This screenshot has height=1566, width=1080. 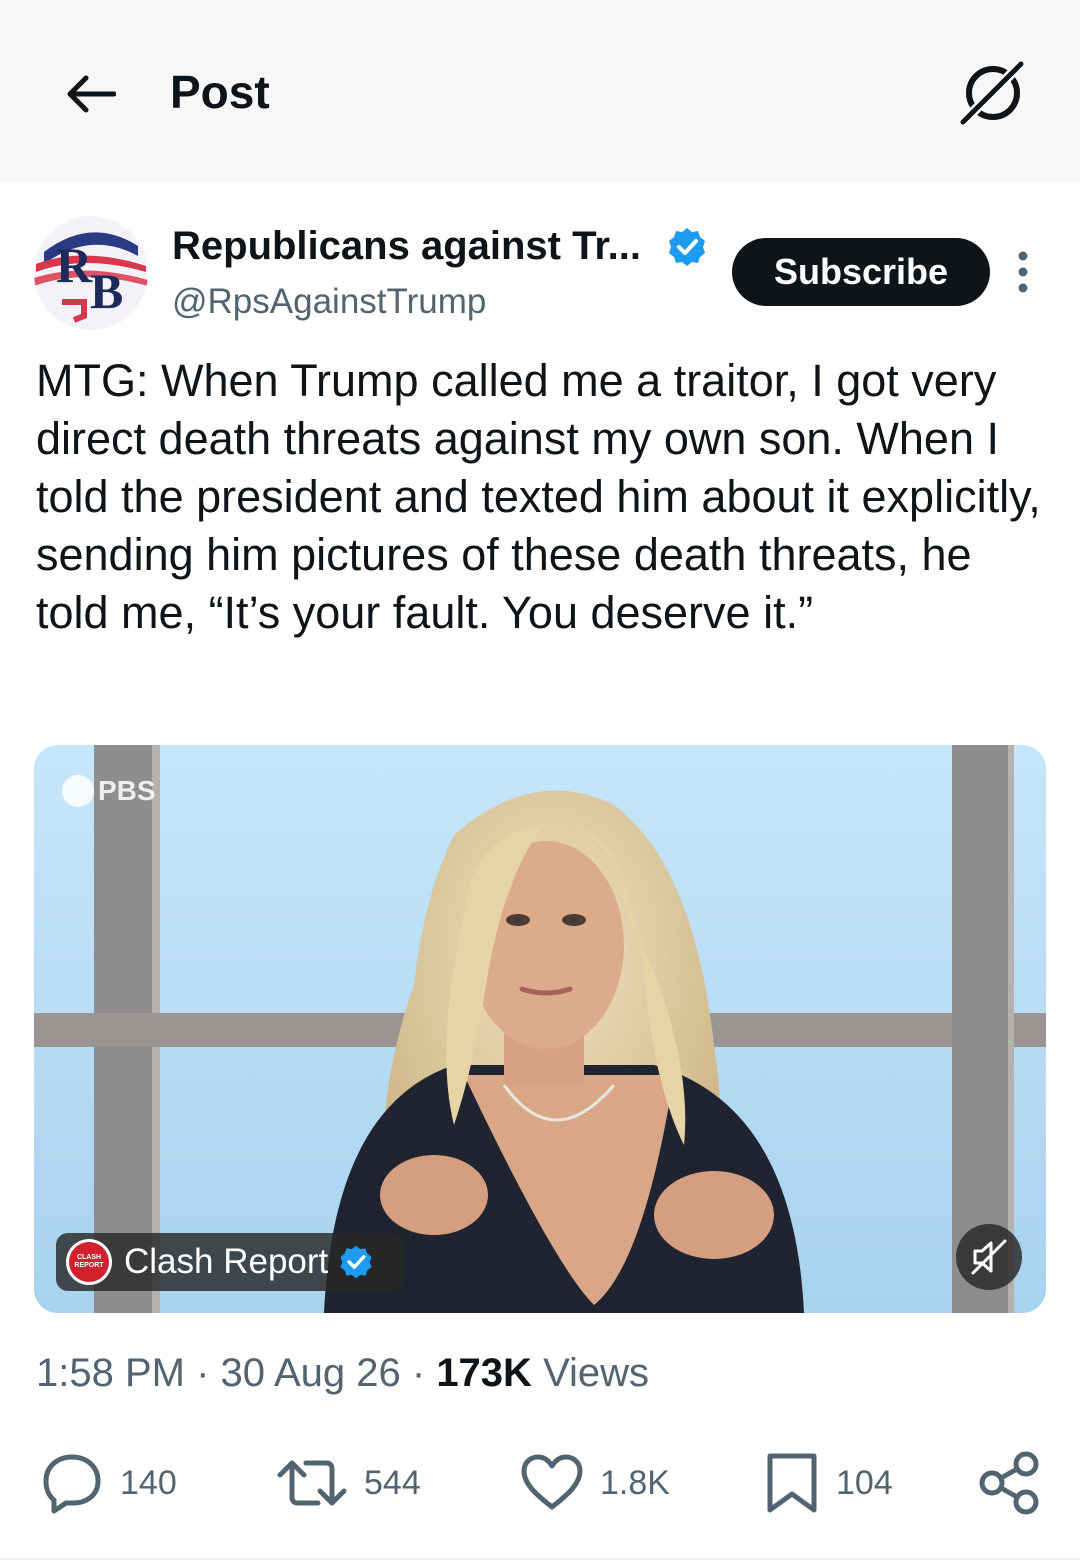 I want to click on back-button, so click(x=90, y=94).